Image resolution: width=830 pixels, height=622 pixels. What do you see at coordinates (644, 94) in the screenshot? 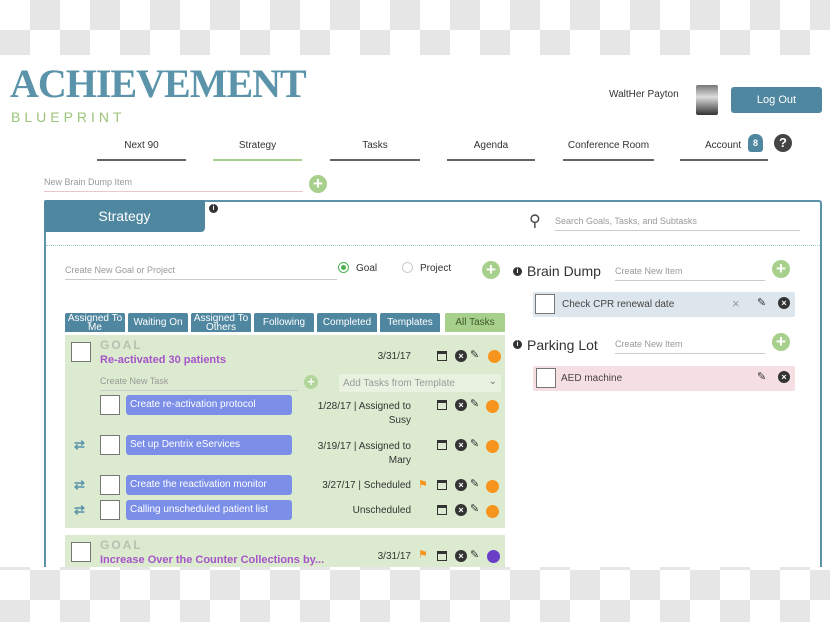
I see `user-name: WaltHer Payton` at bounding box center [644, 94].